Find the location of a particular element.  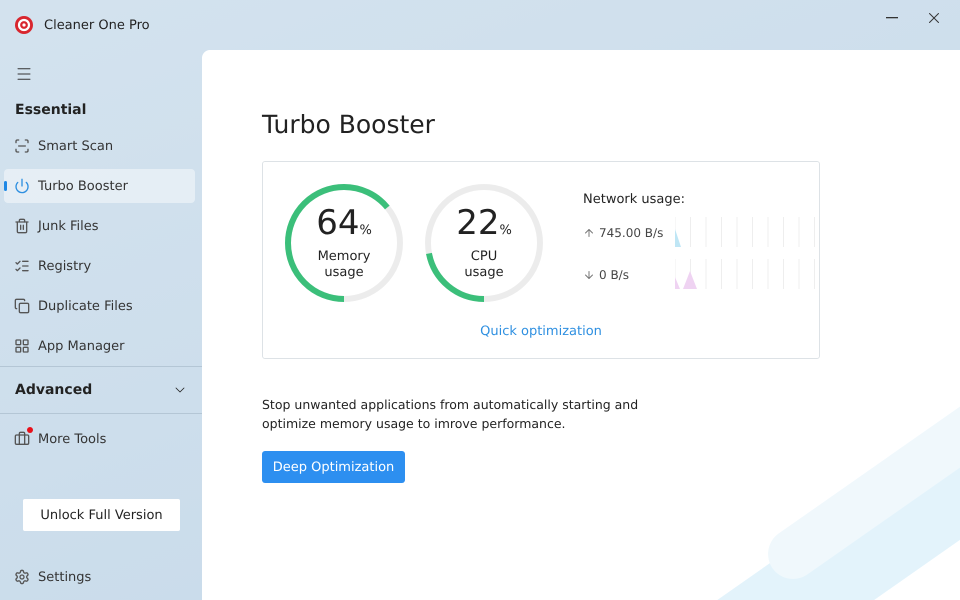

app-logo is located at coordinates (24, 25).